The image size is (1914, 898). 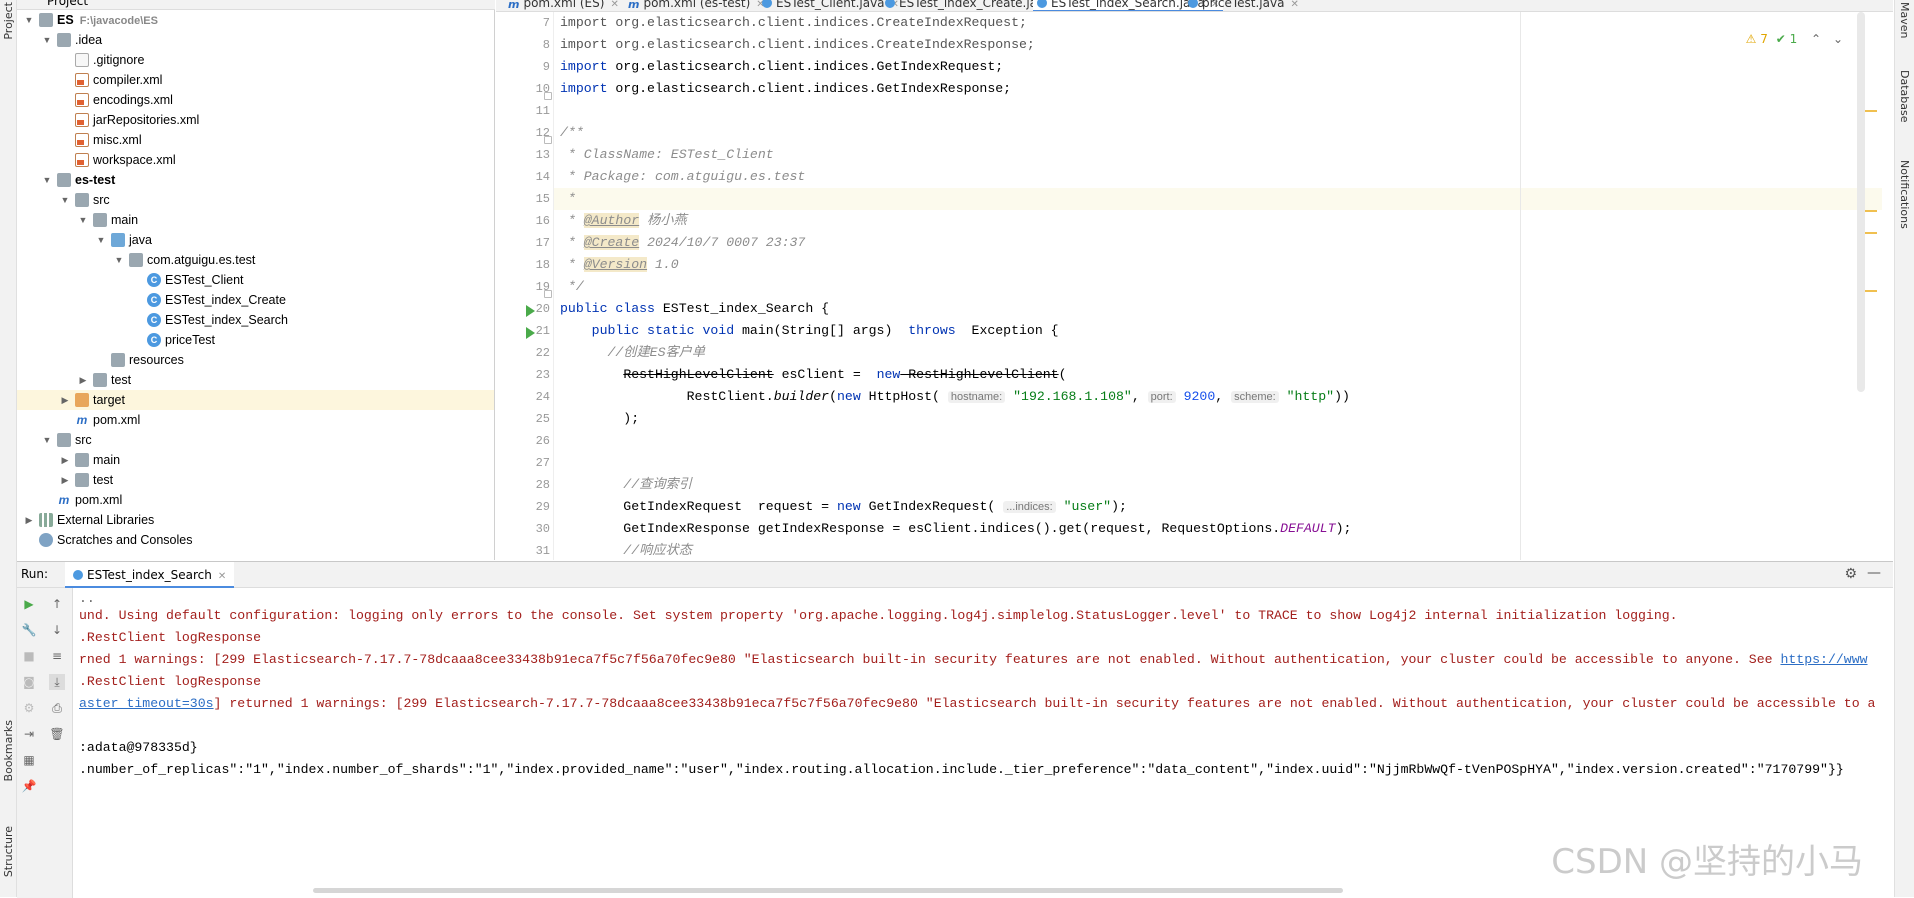 What do you see at coordinates (255, 240) in the screenshot?
I see `tree-item: ▼ java` at bounding box center [255, 240].